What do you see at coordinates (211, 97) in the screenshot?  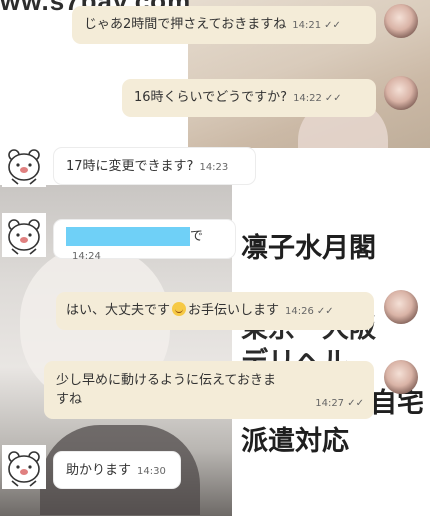 I see `message-text: 16時くらいでどうですか?` at bounding box center [211, 97].